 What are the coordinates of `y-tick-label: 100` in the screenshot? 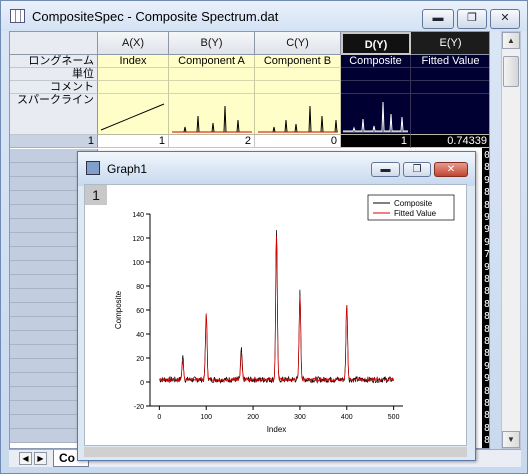 It's located at (138, 263).